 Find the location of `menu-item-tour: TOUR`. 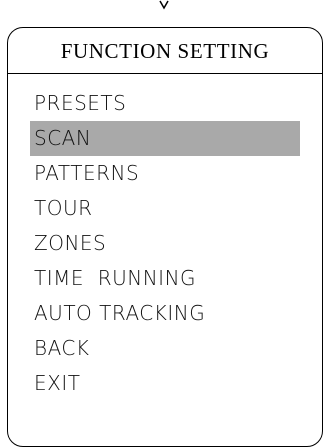

menu-item-tour: TOUR is located at coordinates (165, 208).